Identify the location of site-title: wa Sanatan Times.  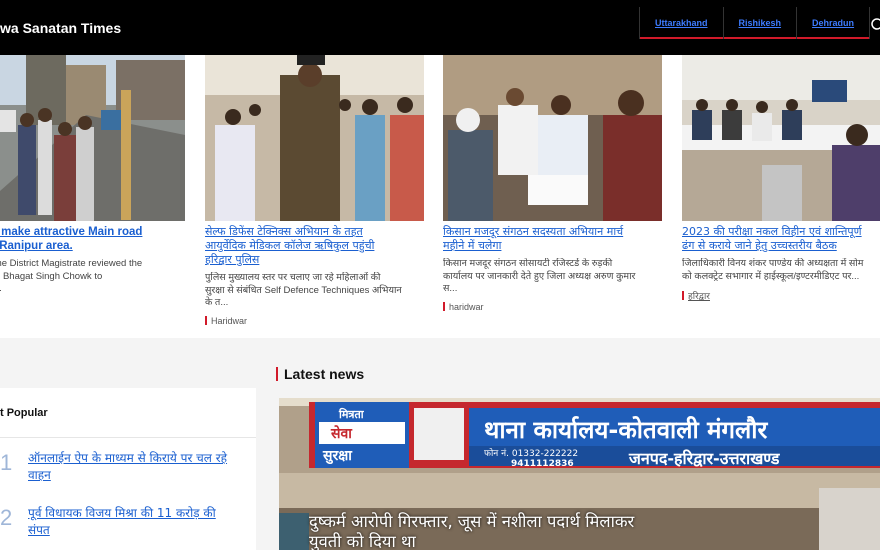
(60, 28).